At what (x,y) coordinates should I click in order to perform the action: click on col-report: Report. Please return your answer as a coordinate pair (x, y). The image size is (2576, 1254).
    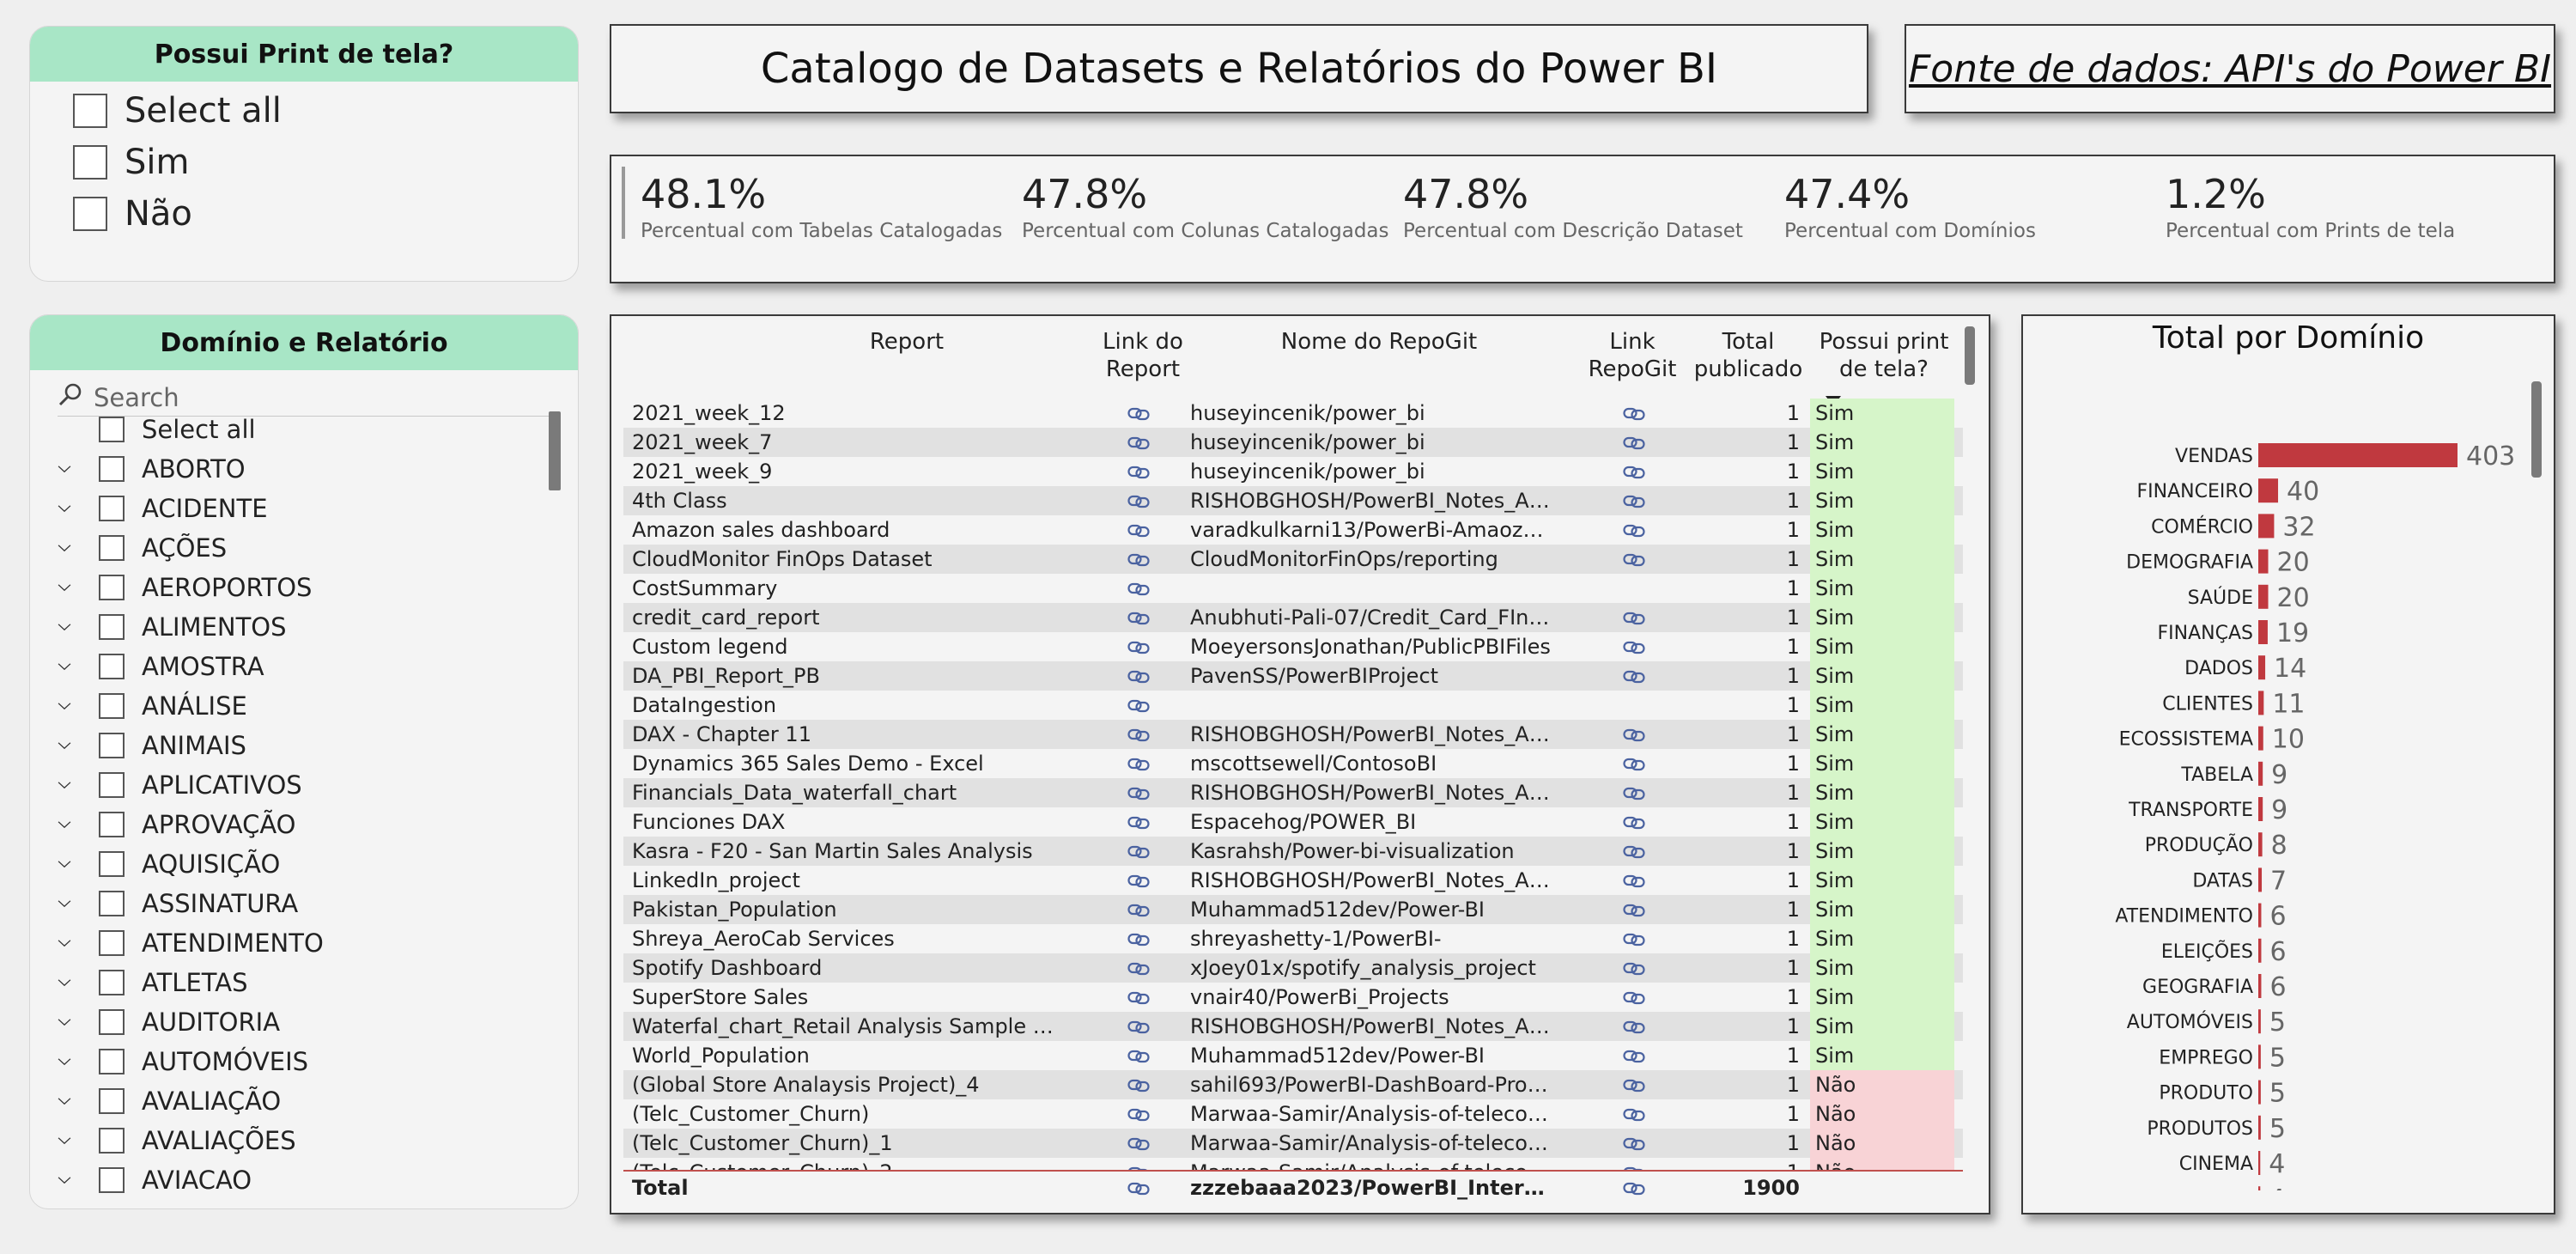
    Looking at the image, I should click on (907, 342).